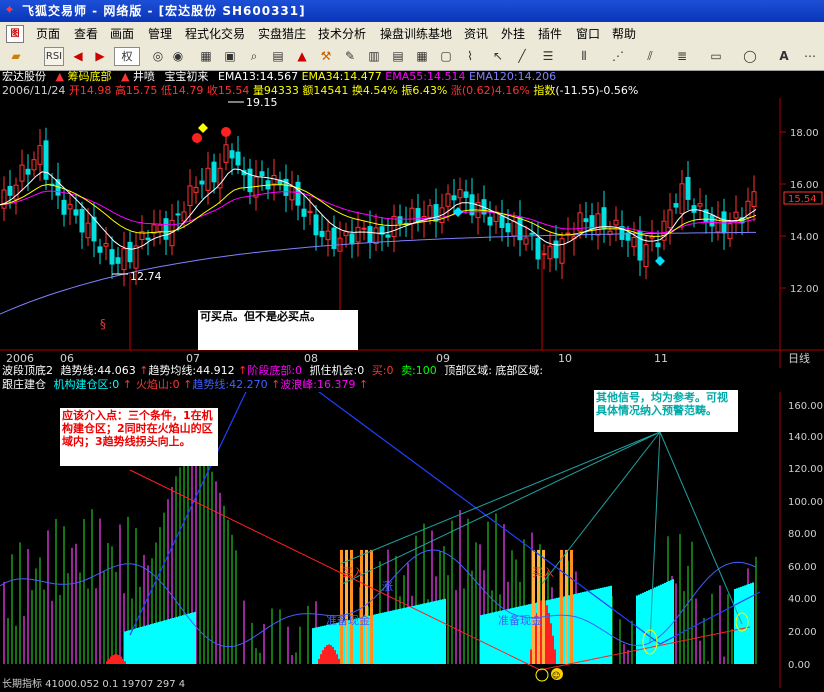  I want to click on line-tool-icon: ╱, so click(522, 56).